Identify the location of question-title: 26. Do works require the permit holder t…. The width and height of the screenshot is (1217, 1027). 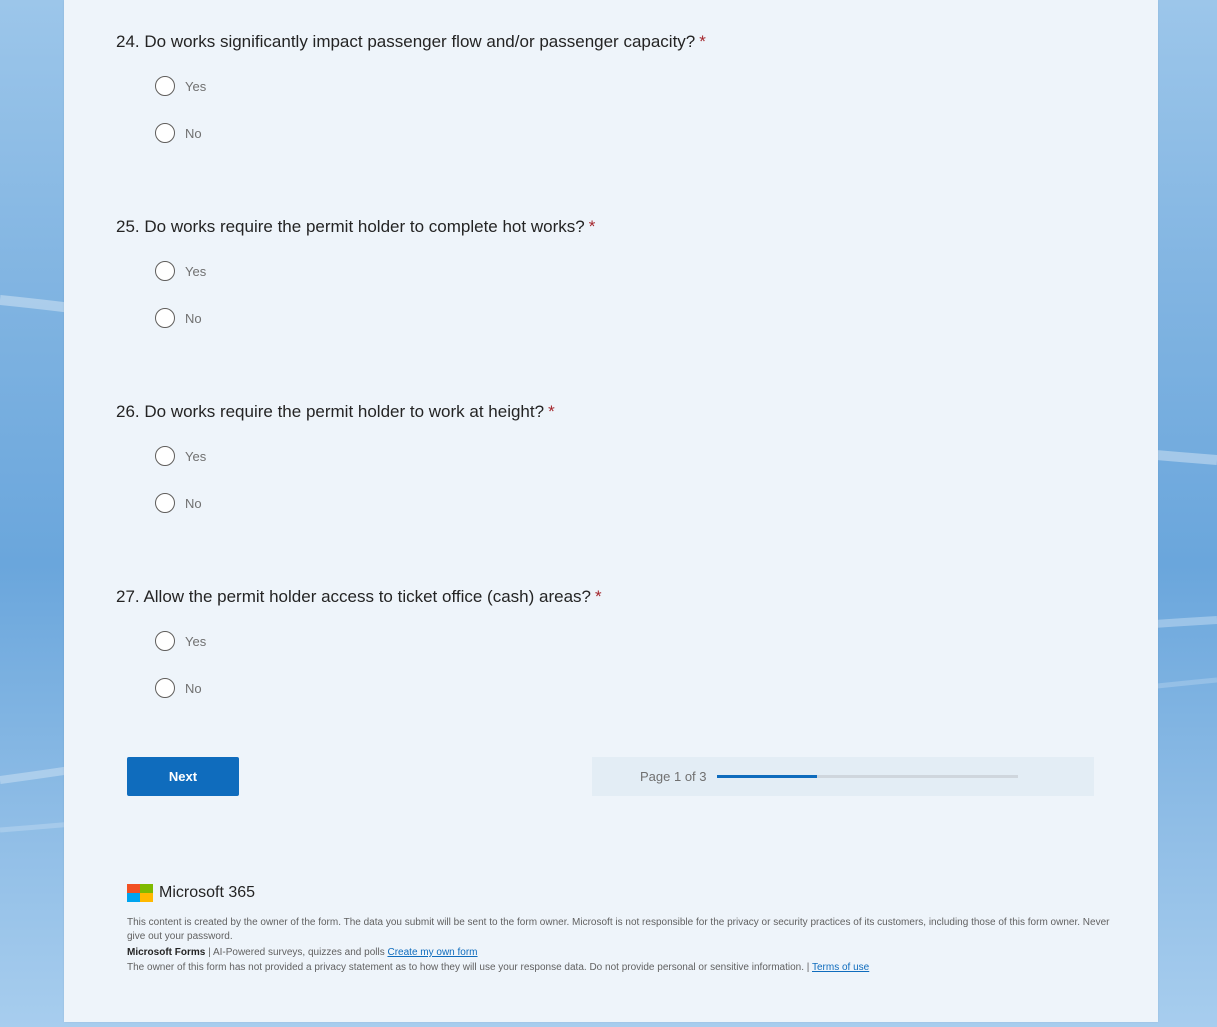
(335, 412).